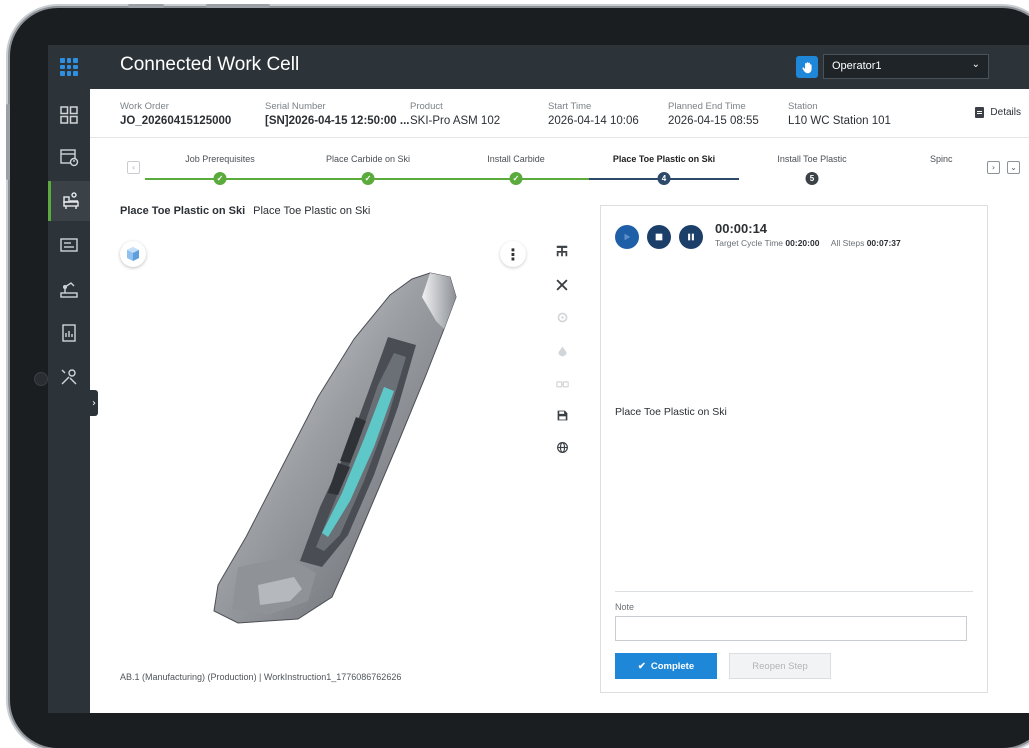 The height and width of the screenshot is (748, 1029). Describe the element at coordinates (133, 254) in the screenshot. I see `view-cube-icon` at that location.